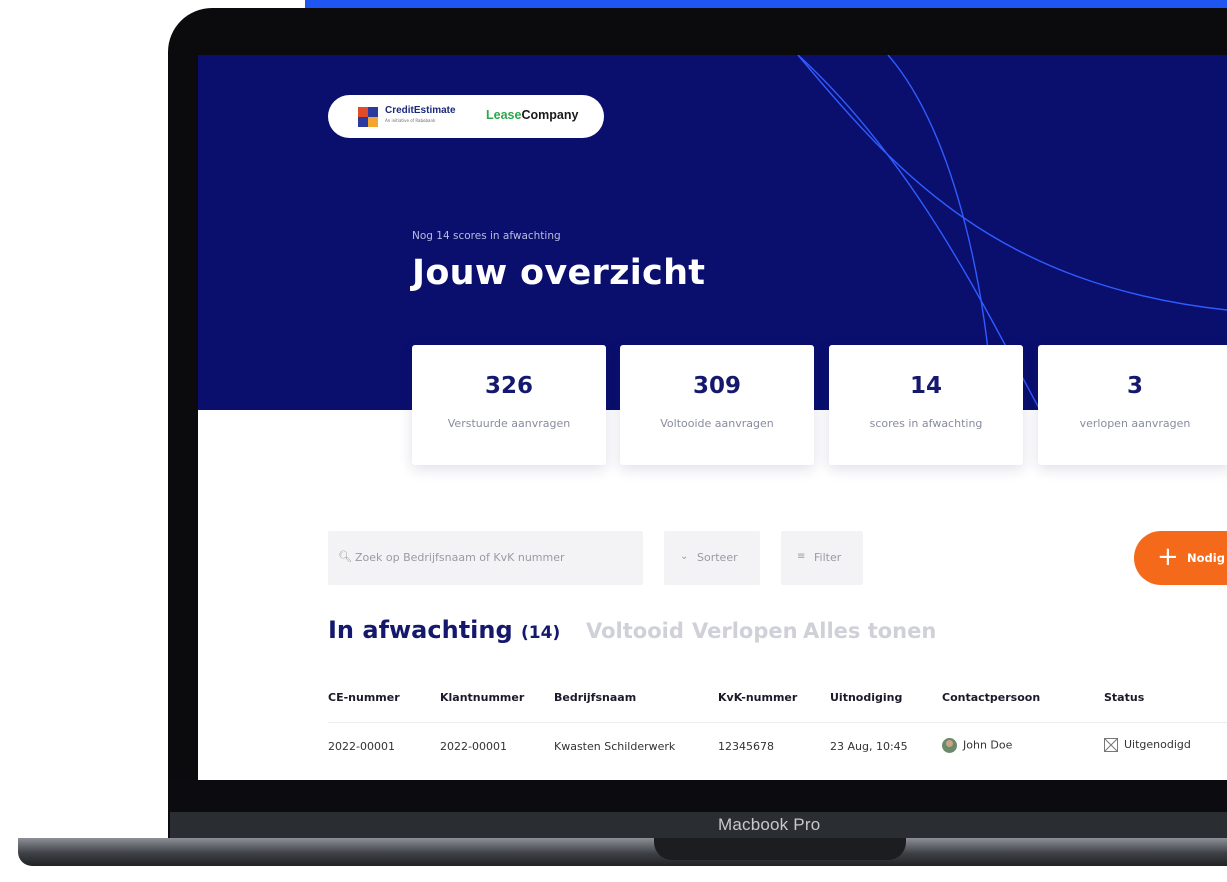 The image size is (1227, 882). I want to click on device-label: Macbook Pro, so click(769, 824).